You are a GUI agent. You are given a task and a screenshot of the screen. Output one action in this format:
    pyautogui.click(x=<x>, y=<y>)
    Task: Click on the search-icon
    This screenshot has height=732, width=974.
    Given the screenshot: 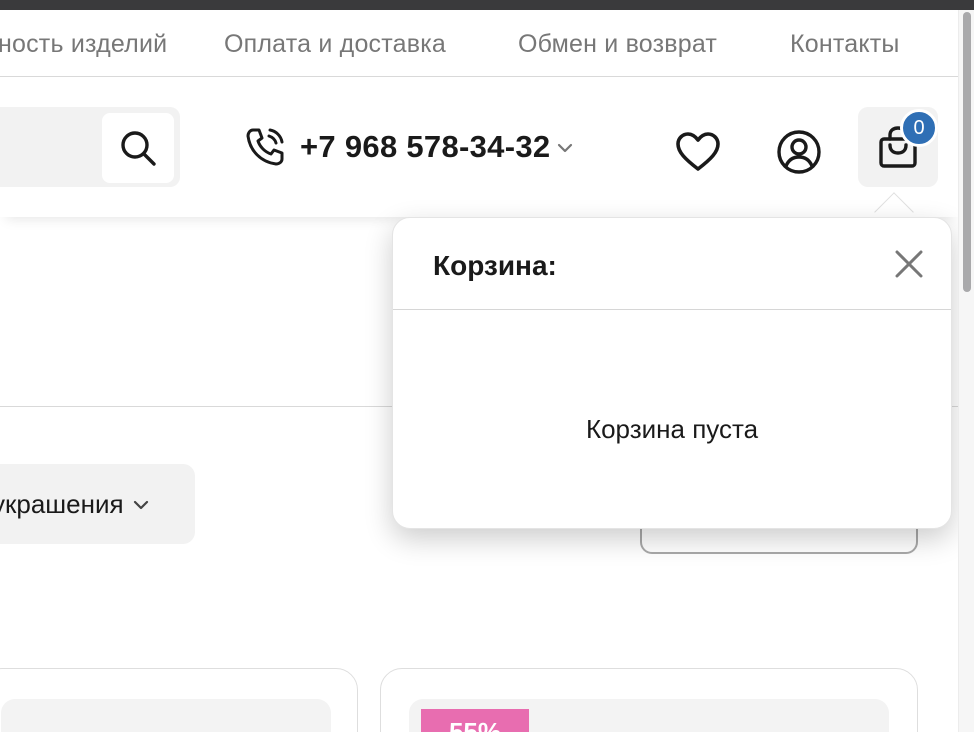 What is the action you would take?
    pyautogui.click(x=138, y=148)
    